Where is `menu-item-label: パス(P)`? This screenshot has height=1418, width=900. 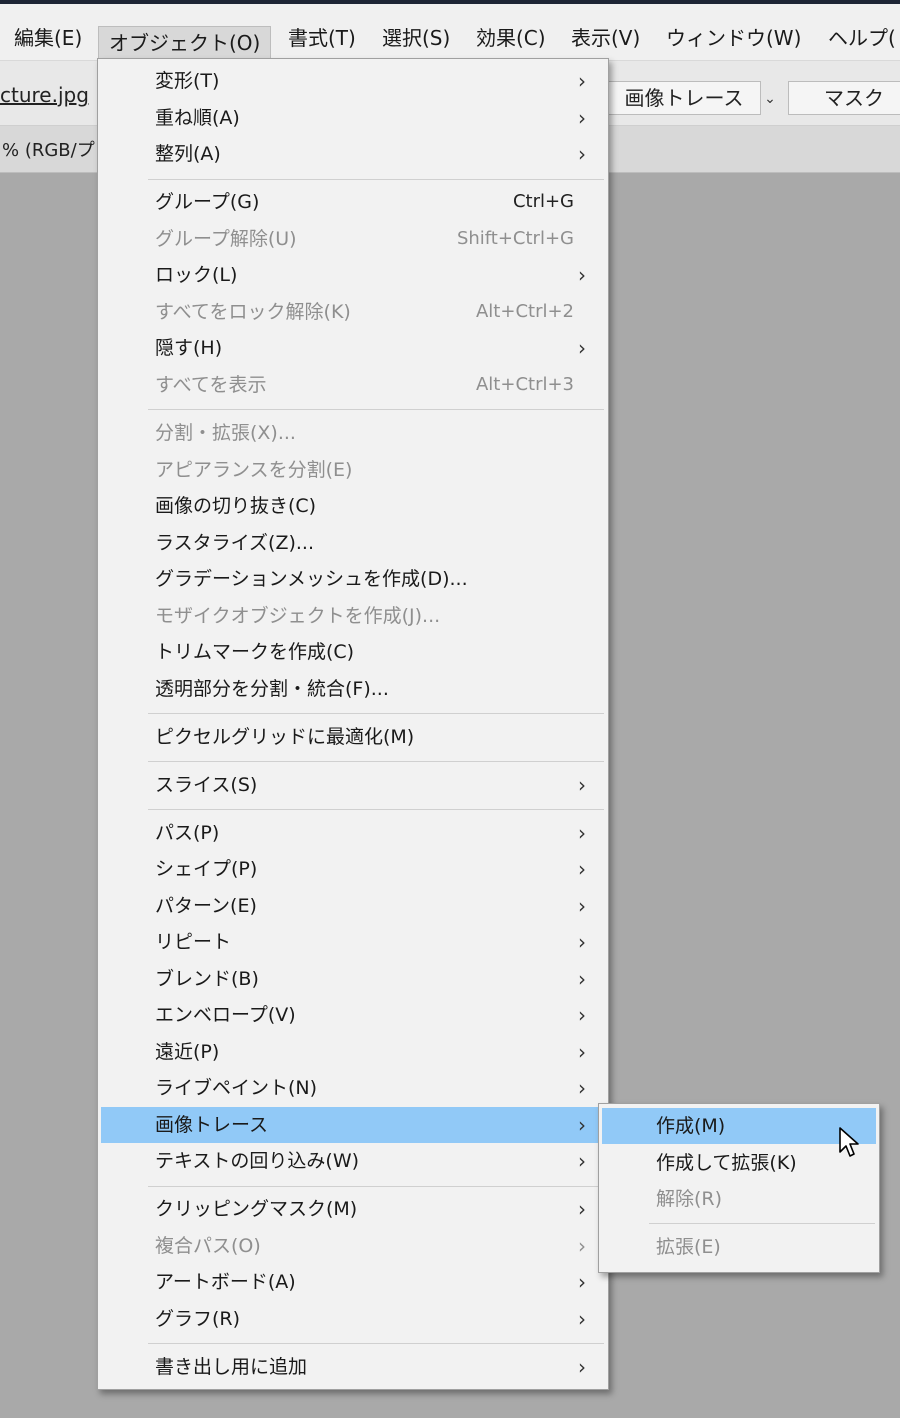 menu-item-label: パス(P) is located at coordinates (187, 833).